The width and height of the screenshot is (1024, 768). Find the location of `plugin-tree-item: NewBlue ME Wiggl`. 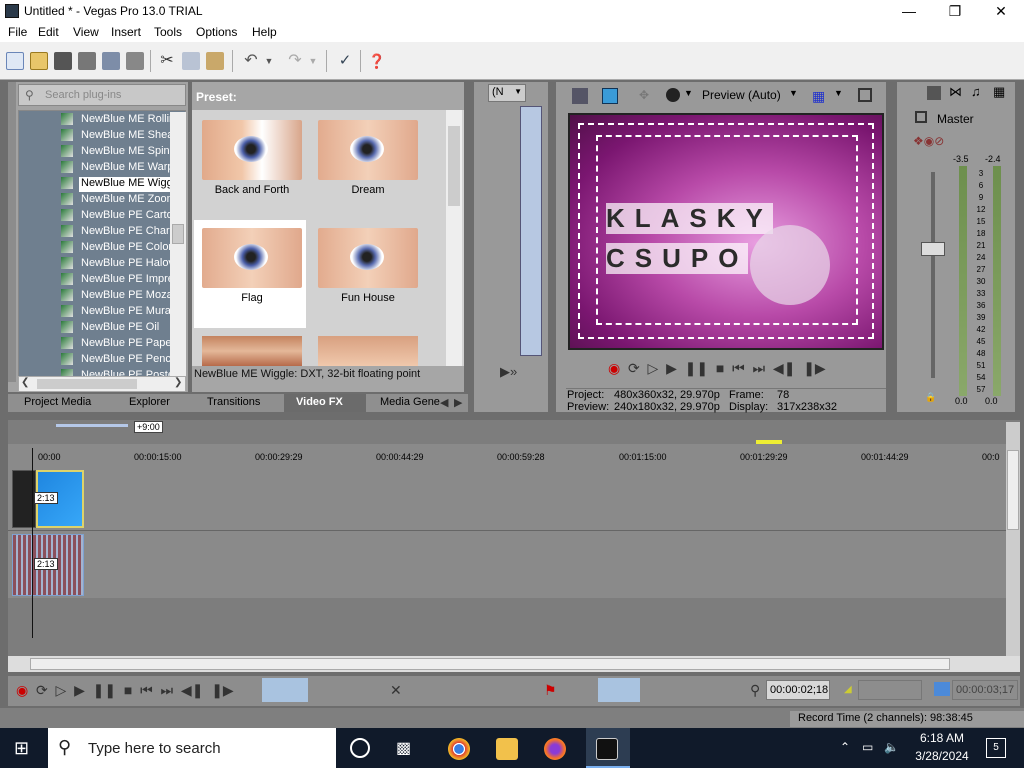

plugin-tree-item: NewBlue ME Wiggl is located at coordinates (128, 184).